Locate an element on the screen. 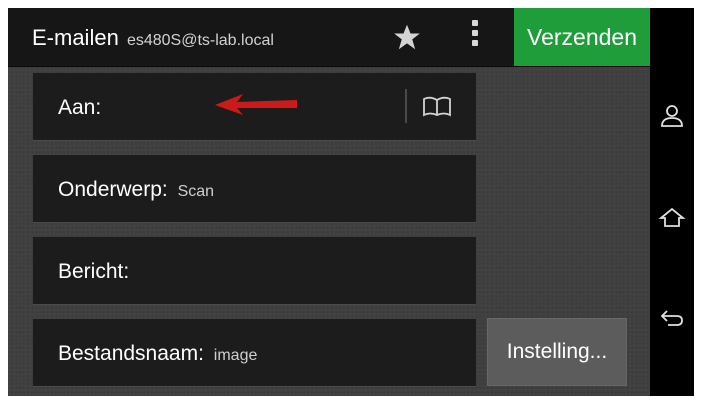  message-field: Bericht: is located at coordinates (254, 270).